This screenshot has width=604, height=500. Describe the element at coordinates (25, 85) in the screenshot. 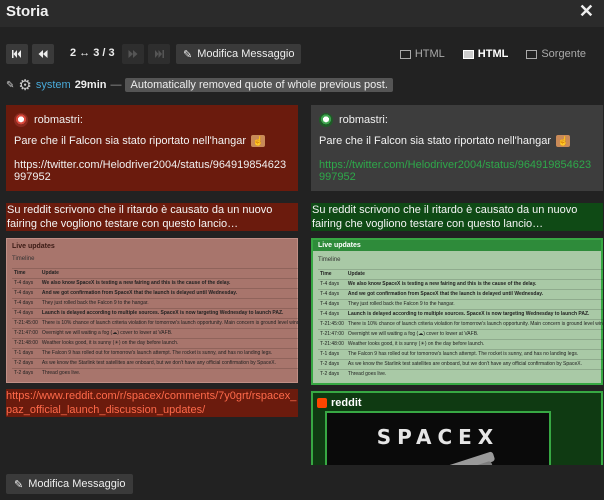

I see `system-avatar-gear-icon: ⚙` at that location.